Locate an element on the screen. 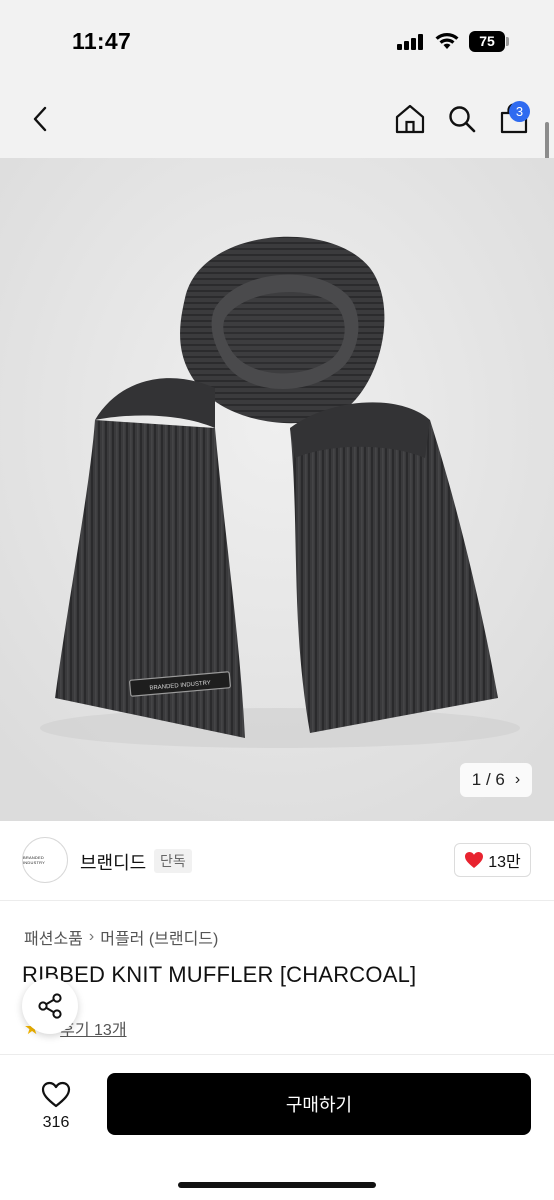 The height and width of the screenshot is (1200, 554). exclusive-badge: 단독 is located at coordinates (173, 861).